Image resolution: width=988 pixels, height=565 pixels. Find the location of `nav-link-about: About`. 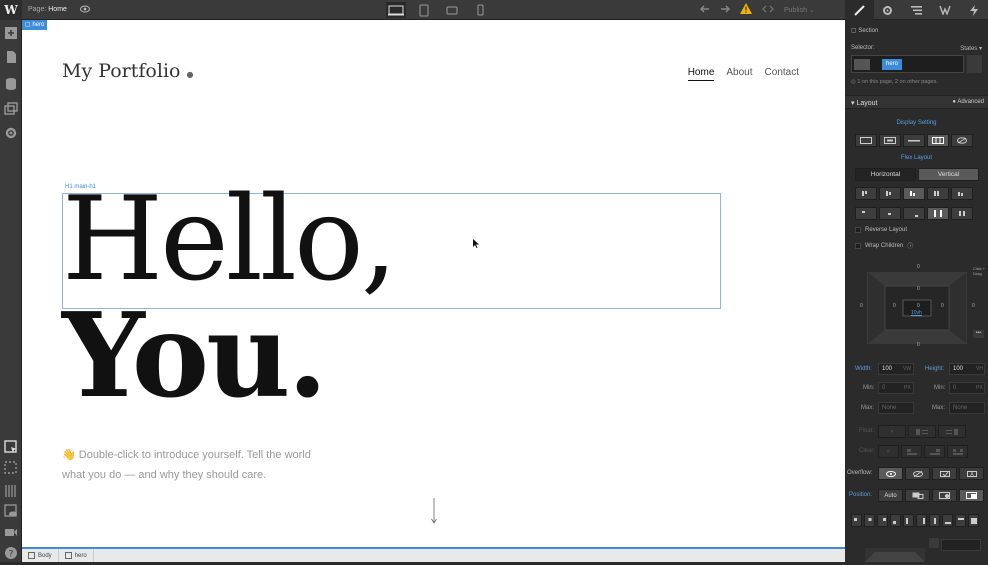

nav-link-about: About is located at coordinates (739, 74).